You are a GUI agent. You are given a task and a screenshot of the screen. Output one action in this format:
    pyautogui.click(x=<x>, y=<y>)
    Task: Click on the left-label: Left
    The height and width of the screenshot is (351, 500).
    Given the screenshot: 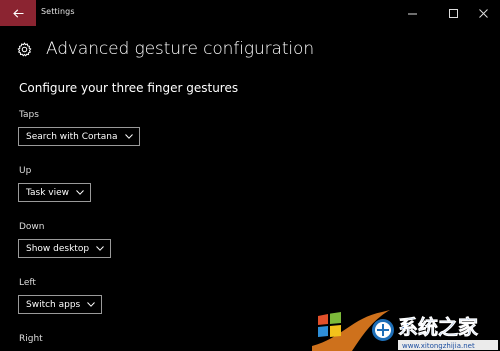 What is the action you would take?
    pyautogui.click(x=27, y=283)
    